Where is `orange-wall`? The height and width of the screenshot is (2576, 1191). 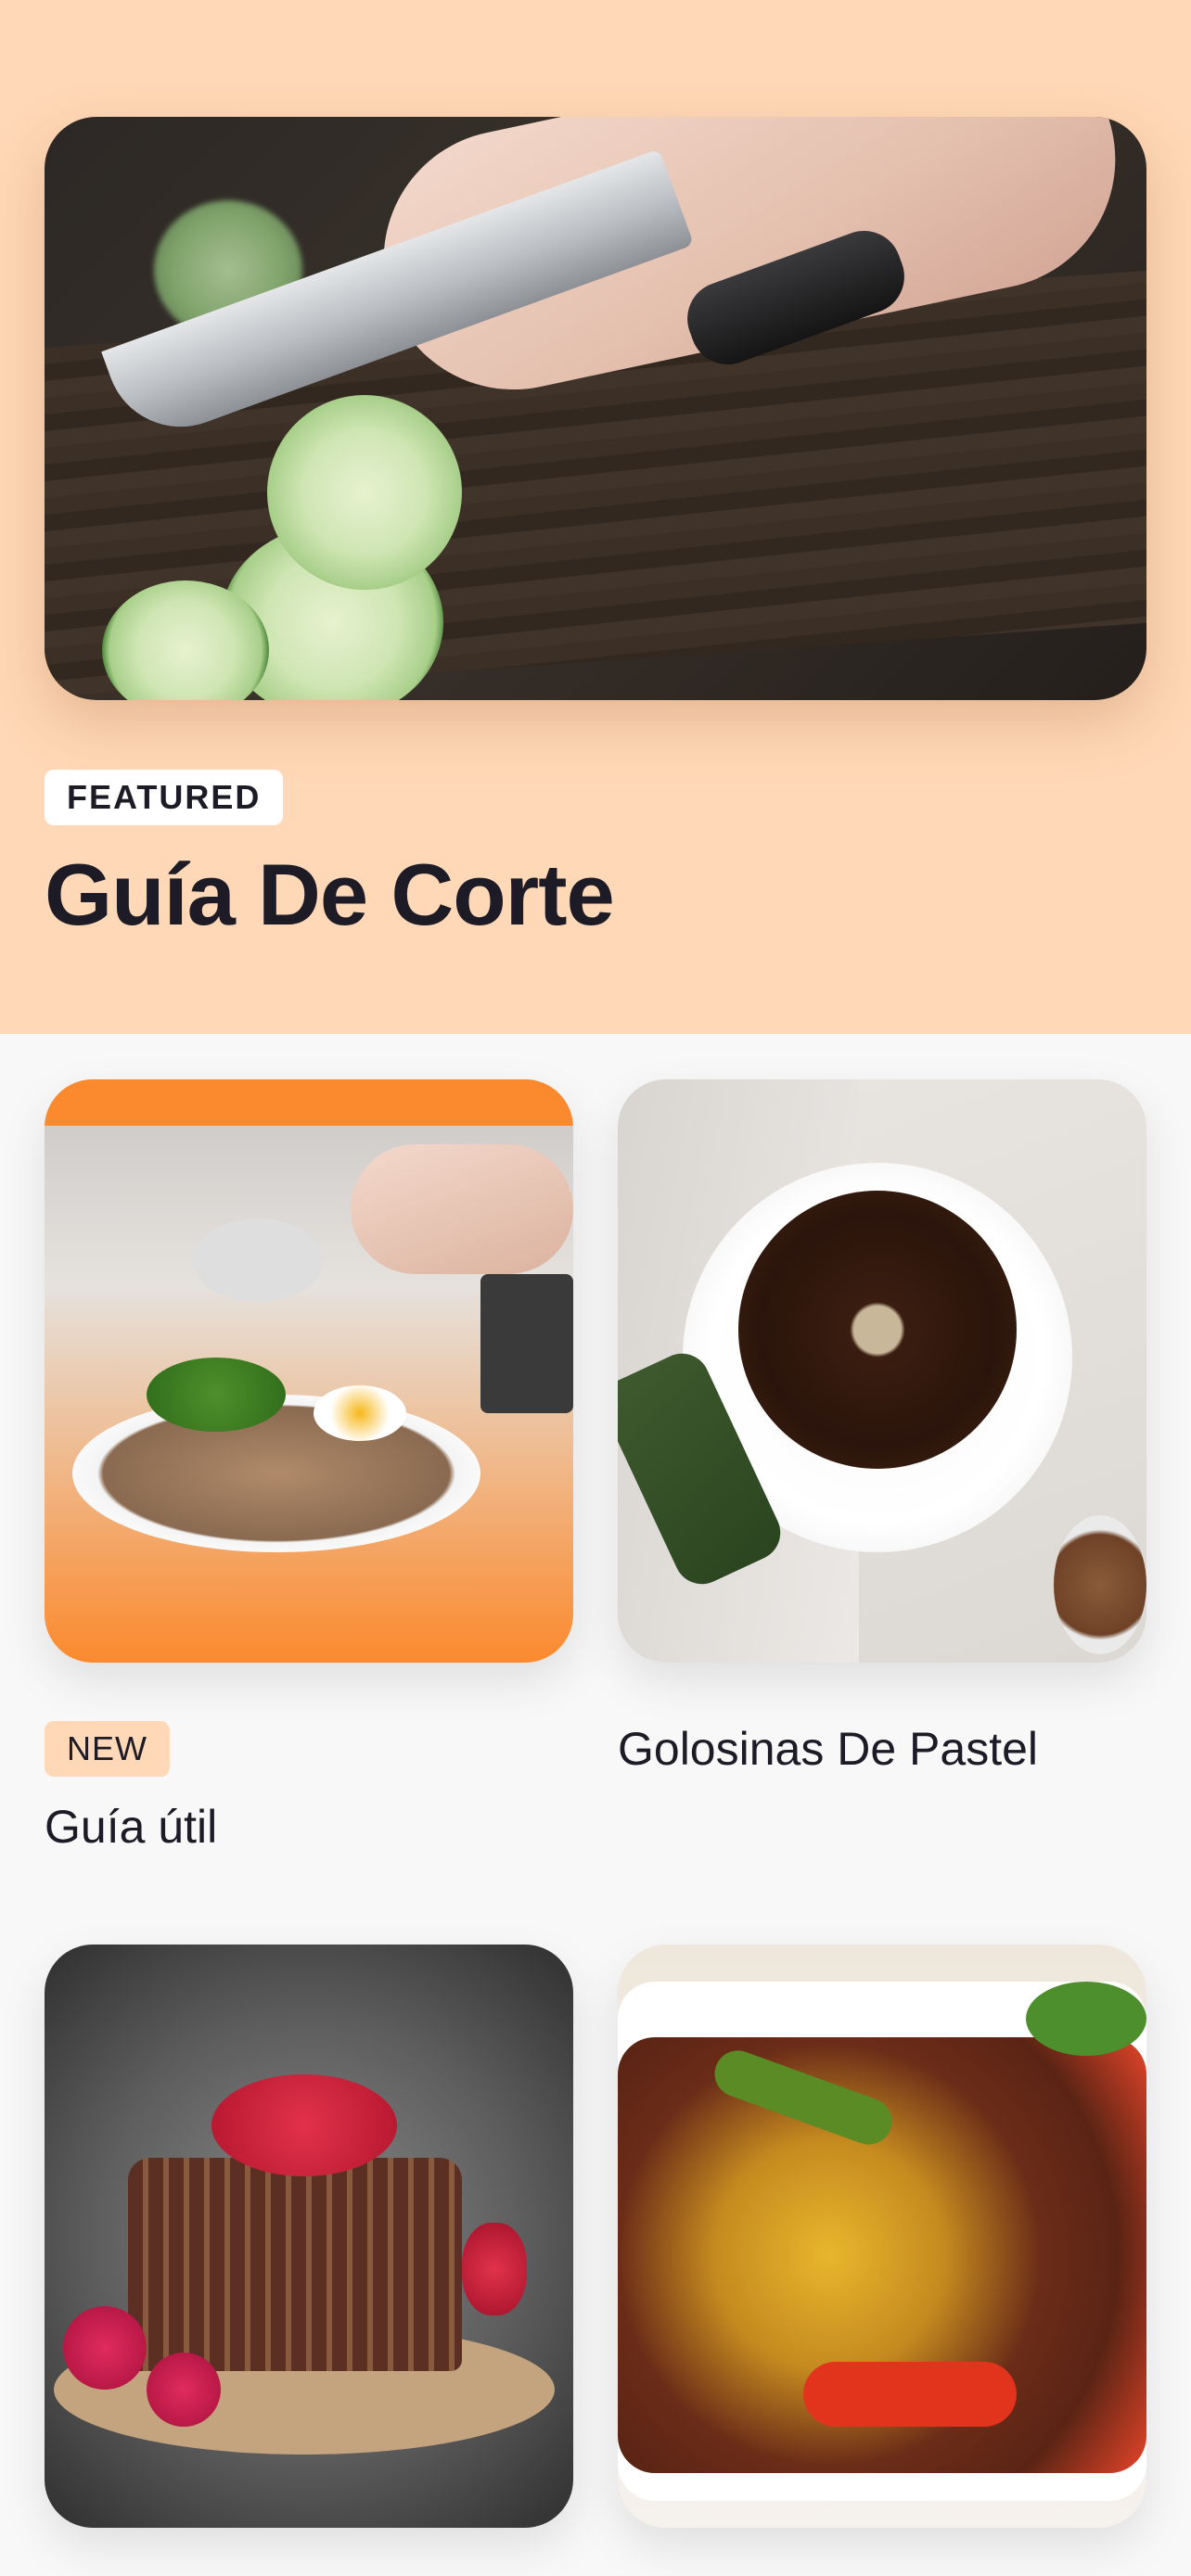
orange-wall is located at coordinates (309, 1102).